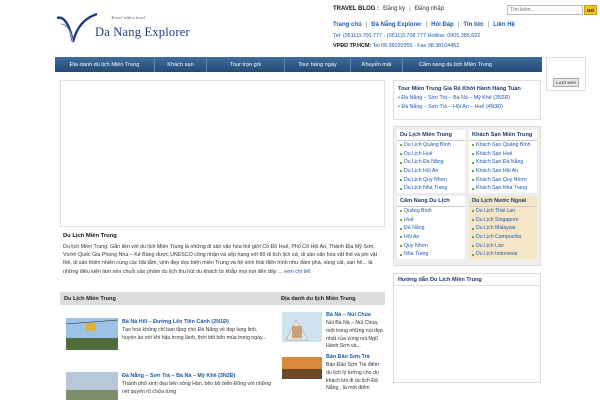 The width and height of the screenshot is (600, 400). What do you see at coordinates (504, 25) in the screenshot?
I see `topnav-contact: Liên Hệ` at bounding box center [504, 25].